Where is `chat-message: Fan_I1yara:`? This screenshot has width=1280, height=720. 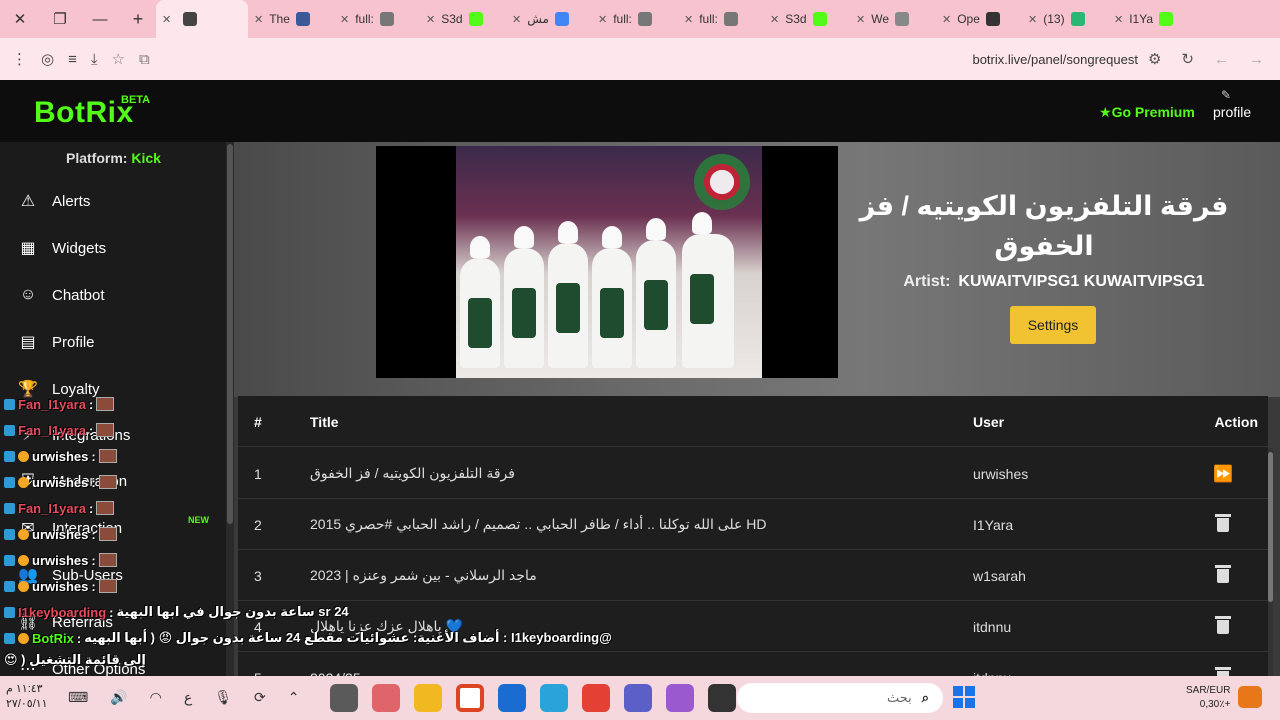
chat-message: Fan_I1yara: is located at coordinates (59, 430).